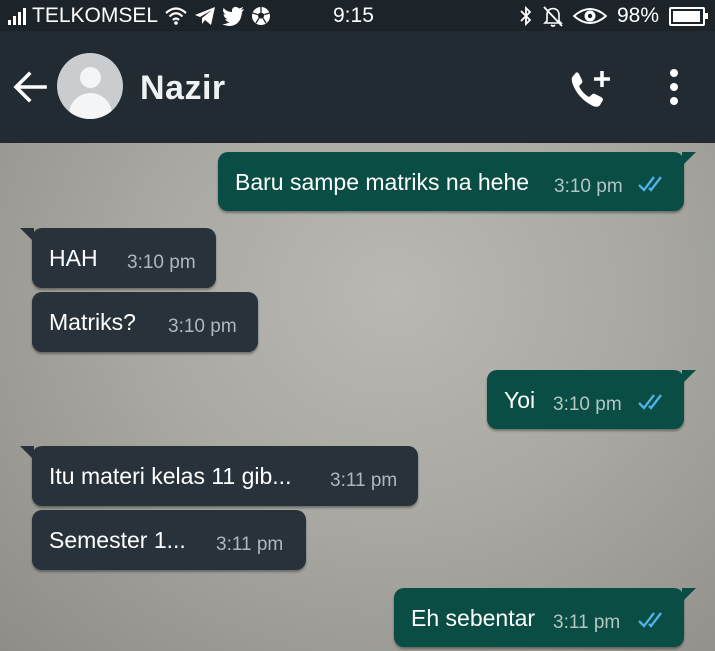 This screenshot has height=651, width=715. What do you see at coordinates (205, 16) in the screenshot?
I see `telegram-icon` at bounding box center [205, 16].